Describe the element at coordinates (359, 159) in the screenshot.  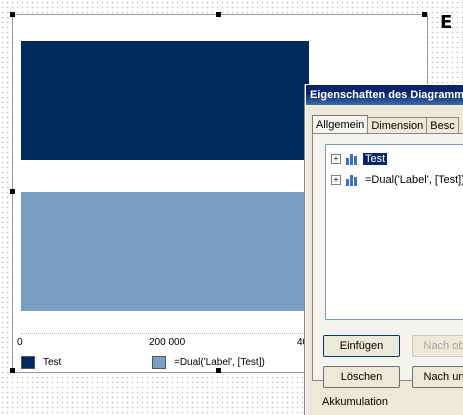
I see `tree-item-test: + Test` at that location.